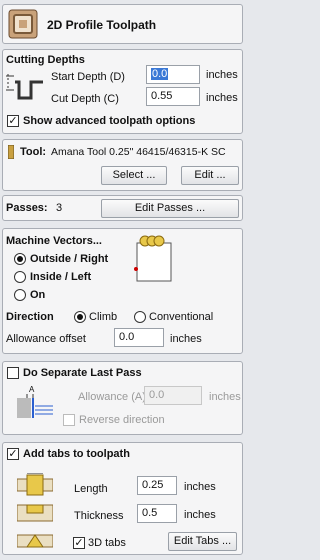  Describe the element at coordinates (222, 75) in the screenshot. I see `start-depth-unit: inches` at that location.